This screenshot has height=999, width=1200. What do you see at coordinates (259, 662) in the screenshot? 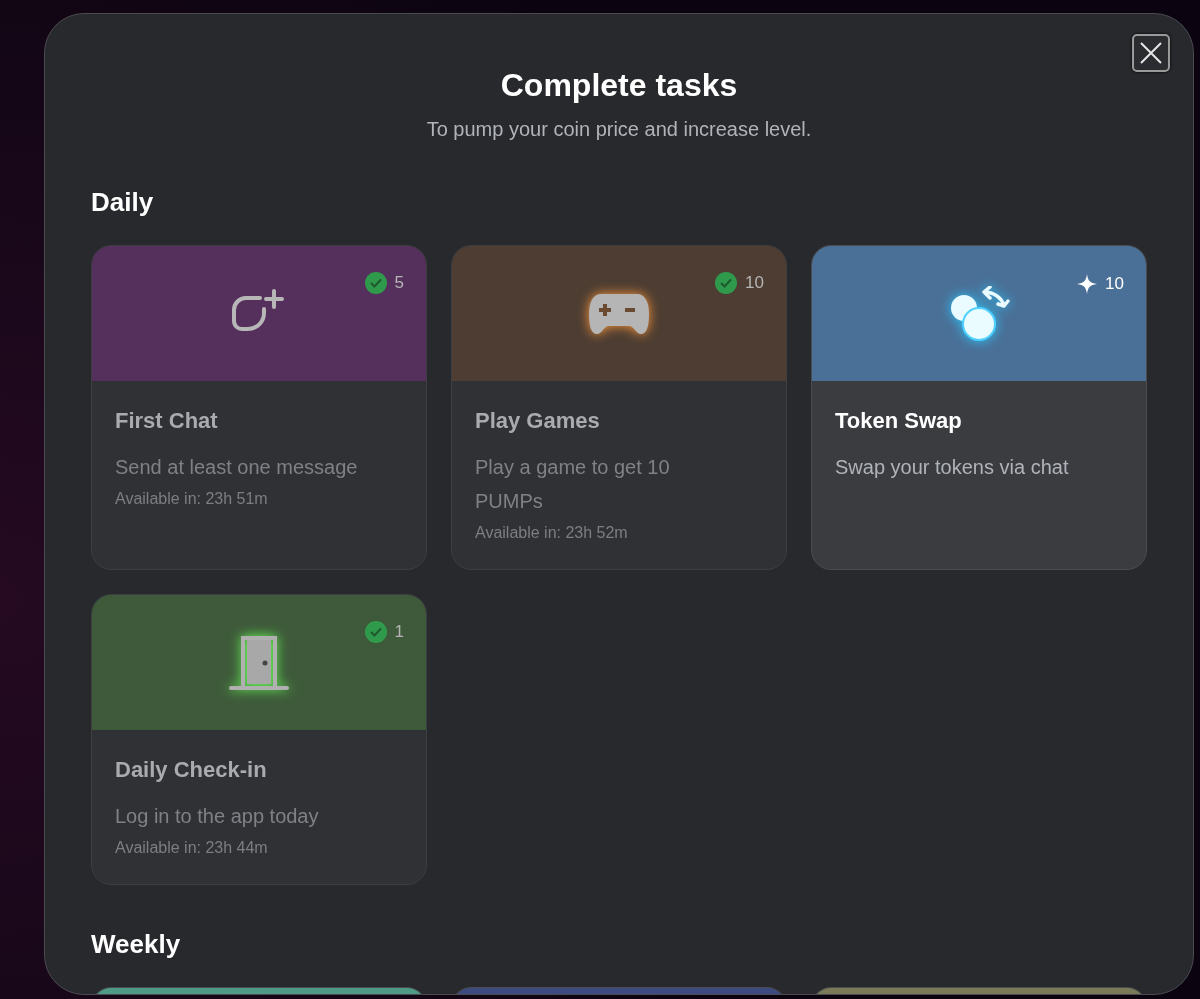
I see `door-icon` at bounding box center [259, 662].